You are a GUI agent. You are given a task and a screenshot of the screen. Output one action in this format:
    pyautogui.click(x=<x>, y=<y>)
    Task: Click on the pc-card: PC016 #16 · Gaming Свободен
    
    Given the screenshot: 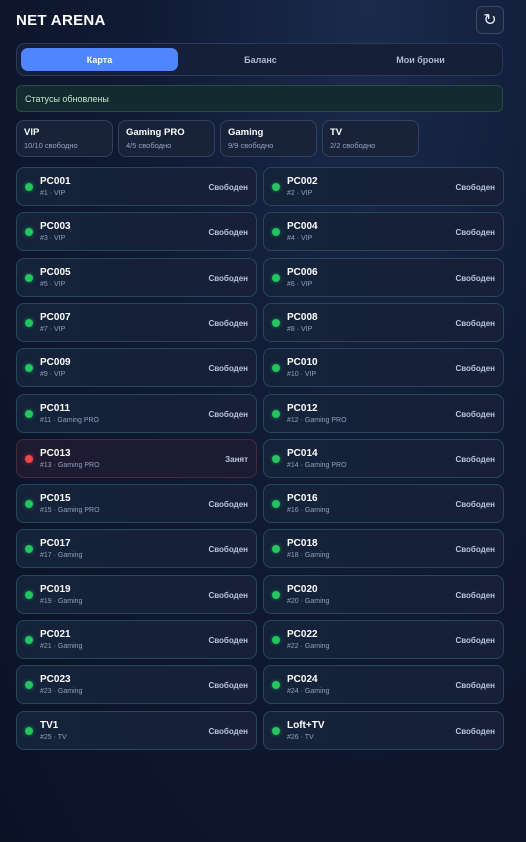 What is the action you would take?
    pyautogui.click(x=383, y=504)
    